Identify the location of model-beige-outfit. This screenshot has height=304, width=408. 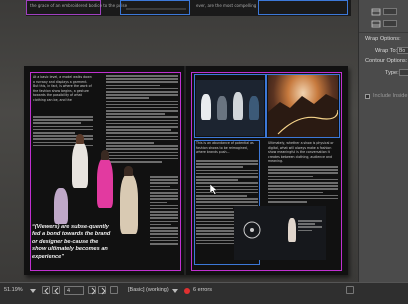
(129, 204).